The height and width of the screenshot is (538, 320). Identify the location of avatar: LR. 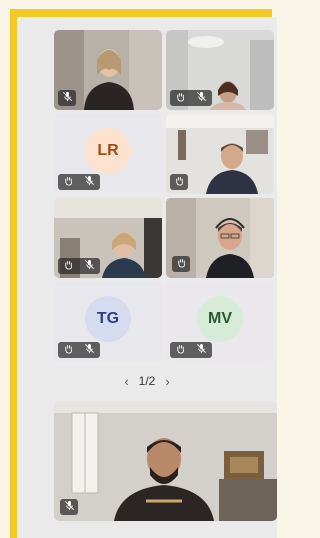
(108, 151).